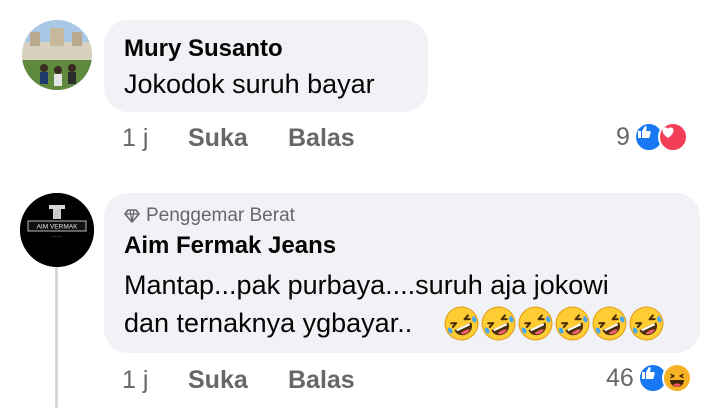 The height and width of the screenshot is (408, 720). What do you see at coordinates (268, 323) in the screenshot?
I see `comment-text-line-2: dan ternaknya ygbayar..` at bounding box center [268, 323].